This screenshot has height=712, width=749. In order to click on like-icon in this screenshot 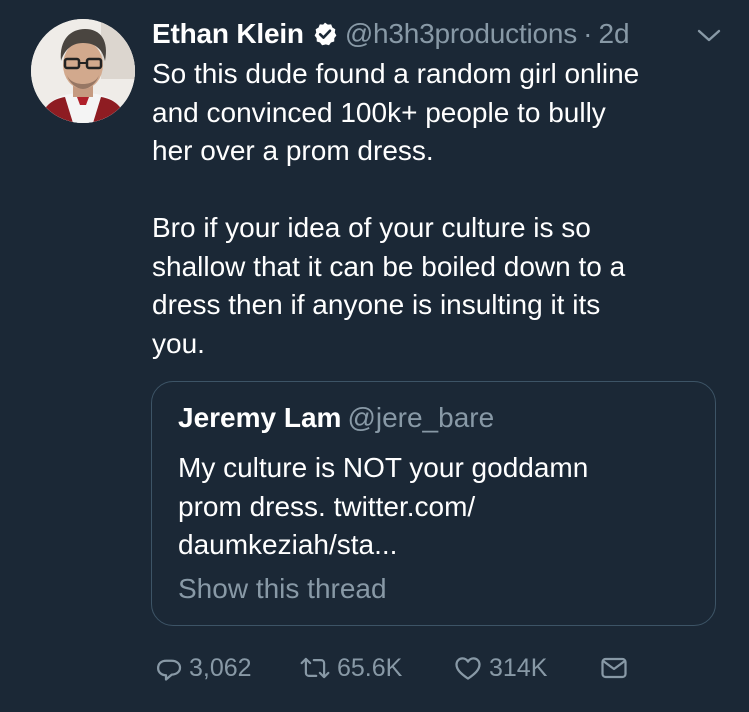, I will do `click(468, 668)`.